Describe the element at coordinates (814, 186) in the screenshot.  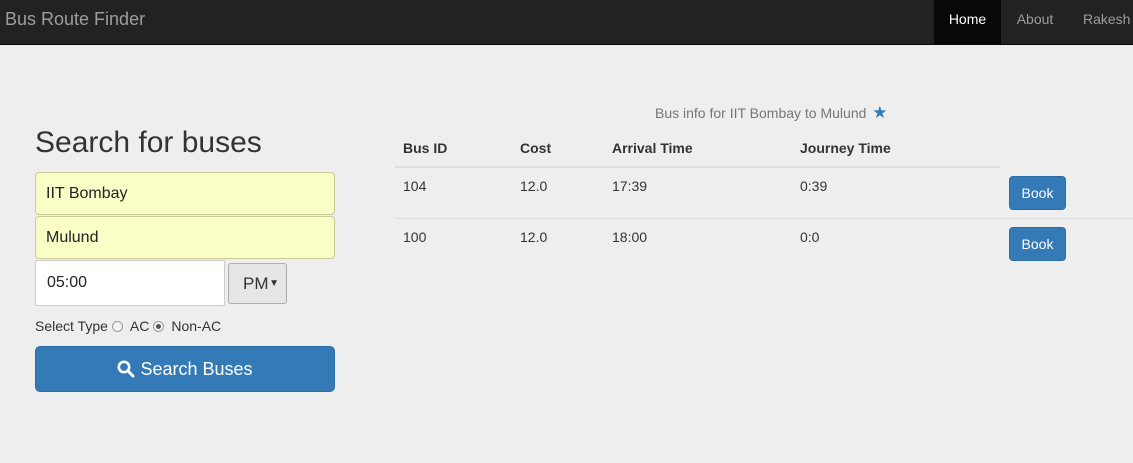
I see `row1-journey: 0:39` at that location.